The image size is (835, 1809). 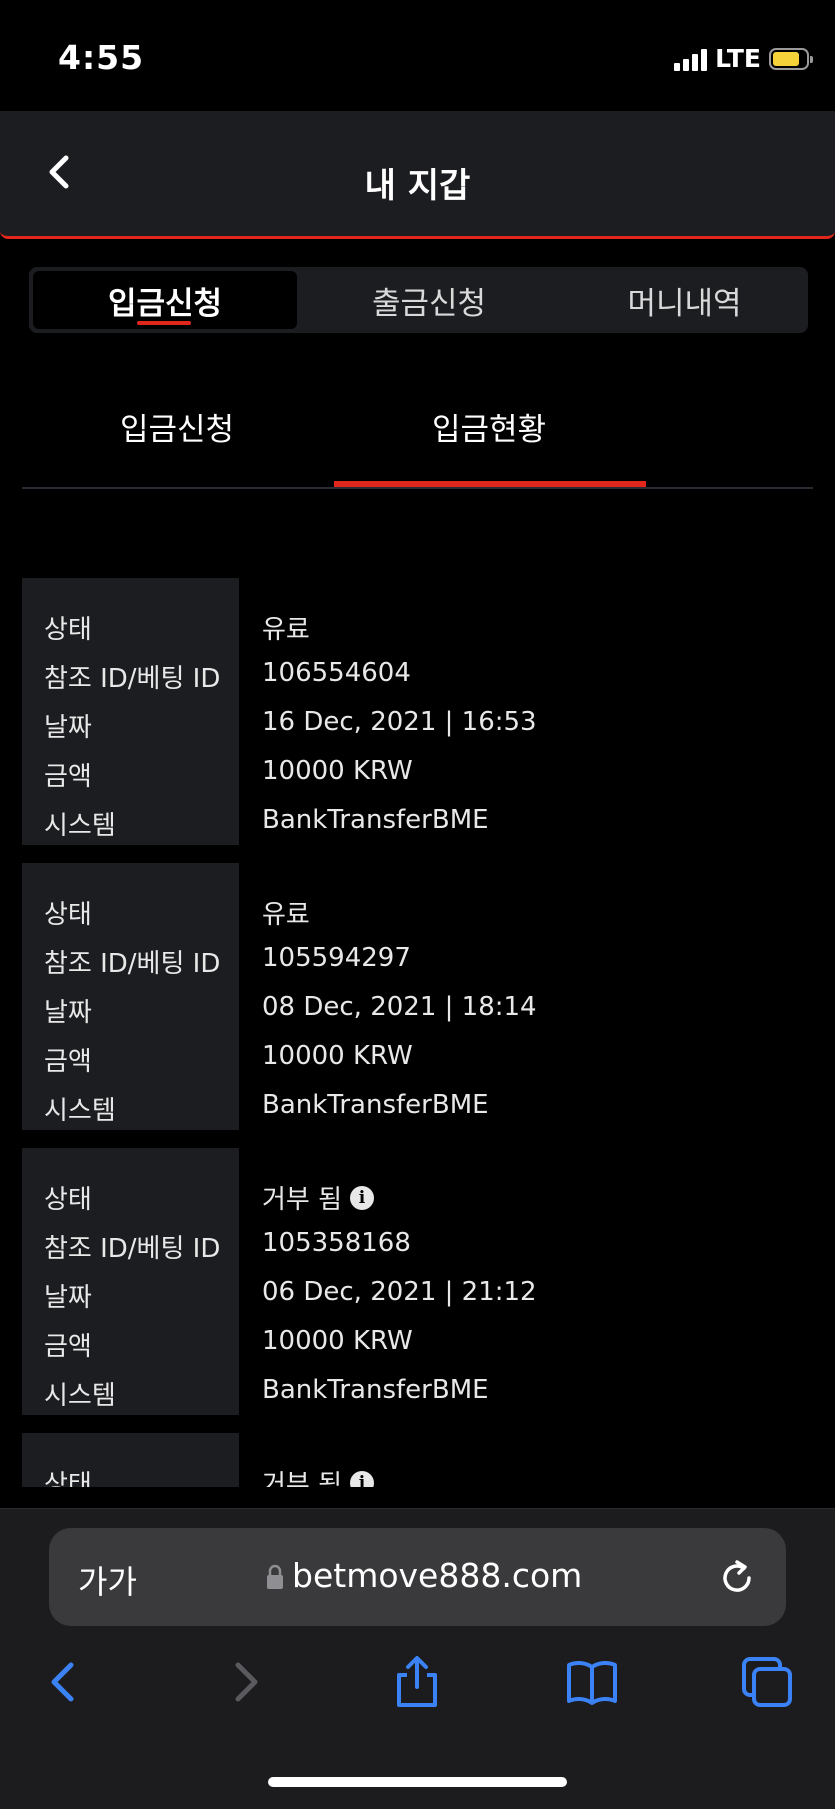 I want to click on network-type: LTE, so click(x=738, y=58).